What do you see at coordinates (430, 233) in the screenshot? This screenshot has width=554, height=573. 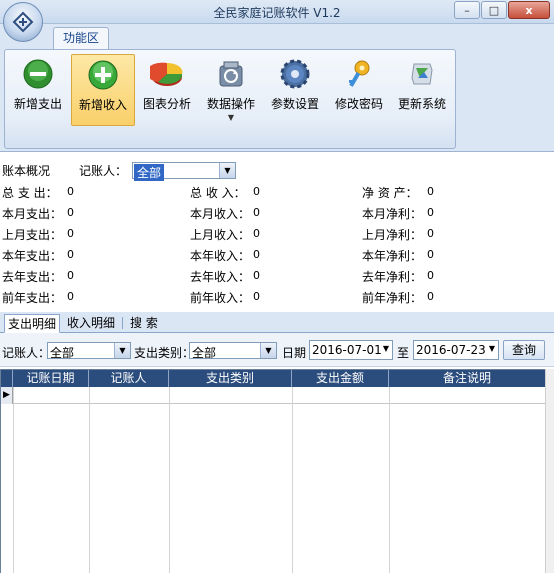 I see `last-month-net-value: 0` at bounding box center [430, 233].